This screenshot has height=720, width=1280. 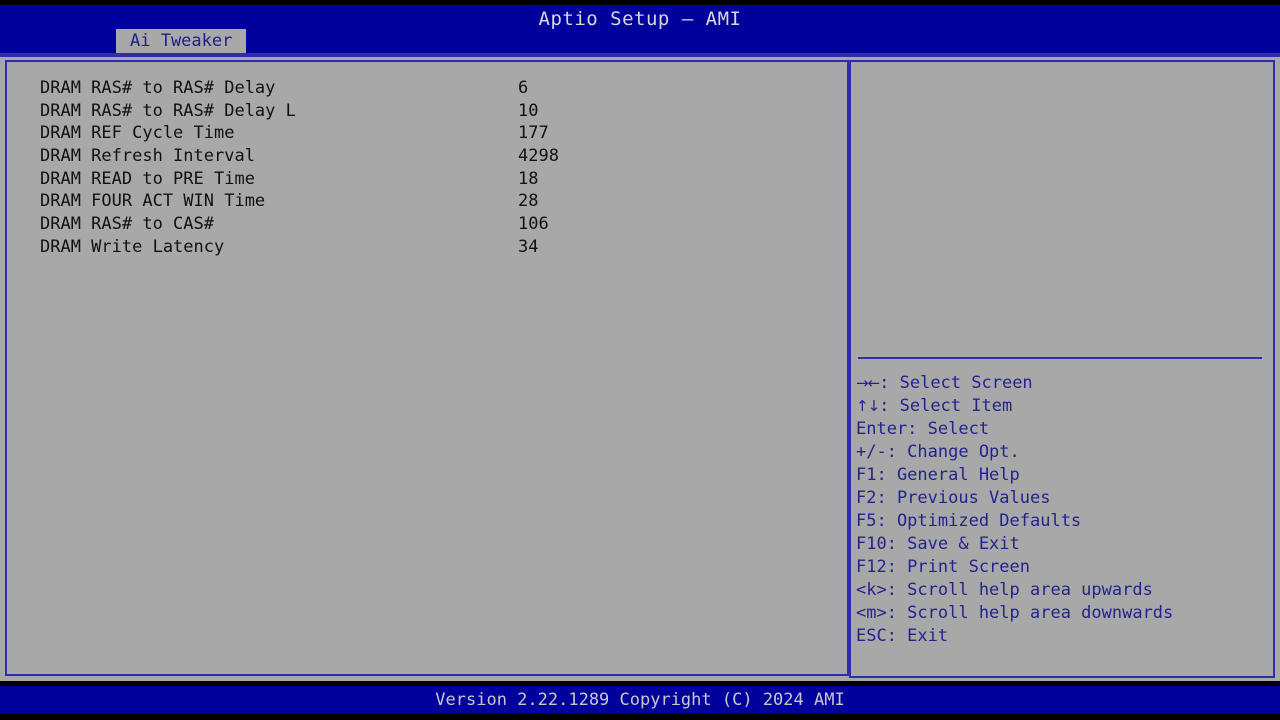 What do you see at coordinates (1064, 383) in the screenshot?
I see `help-key-select-screen: →←: Select Screen` at bounding box center [1064, 383].